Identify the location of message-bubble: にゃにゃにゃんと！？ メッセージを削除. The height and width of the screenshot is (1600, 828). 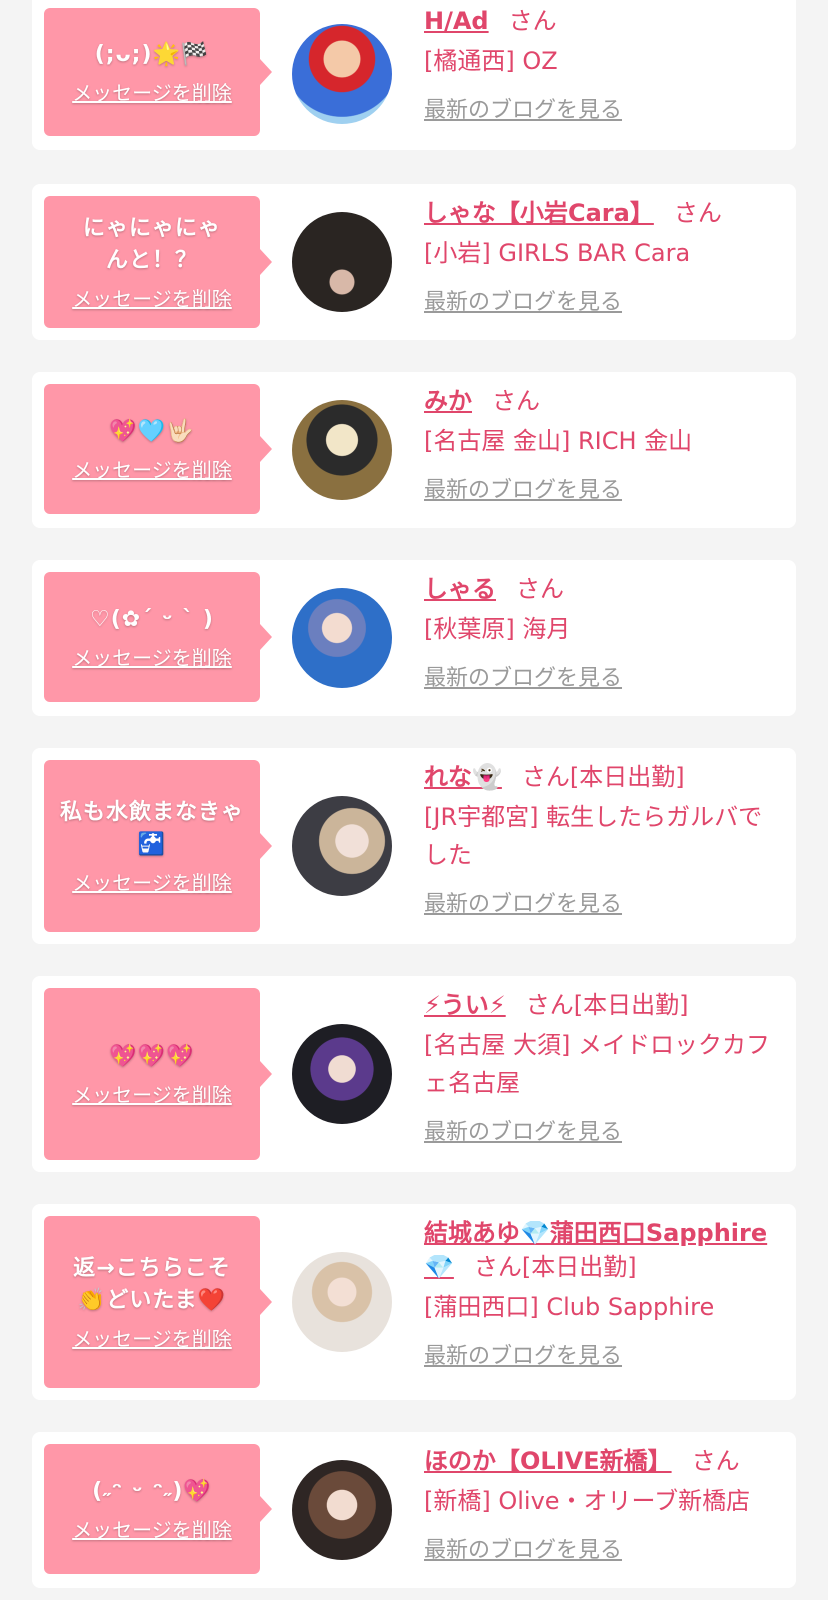
(158, 262).